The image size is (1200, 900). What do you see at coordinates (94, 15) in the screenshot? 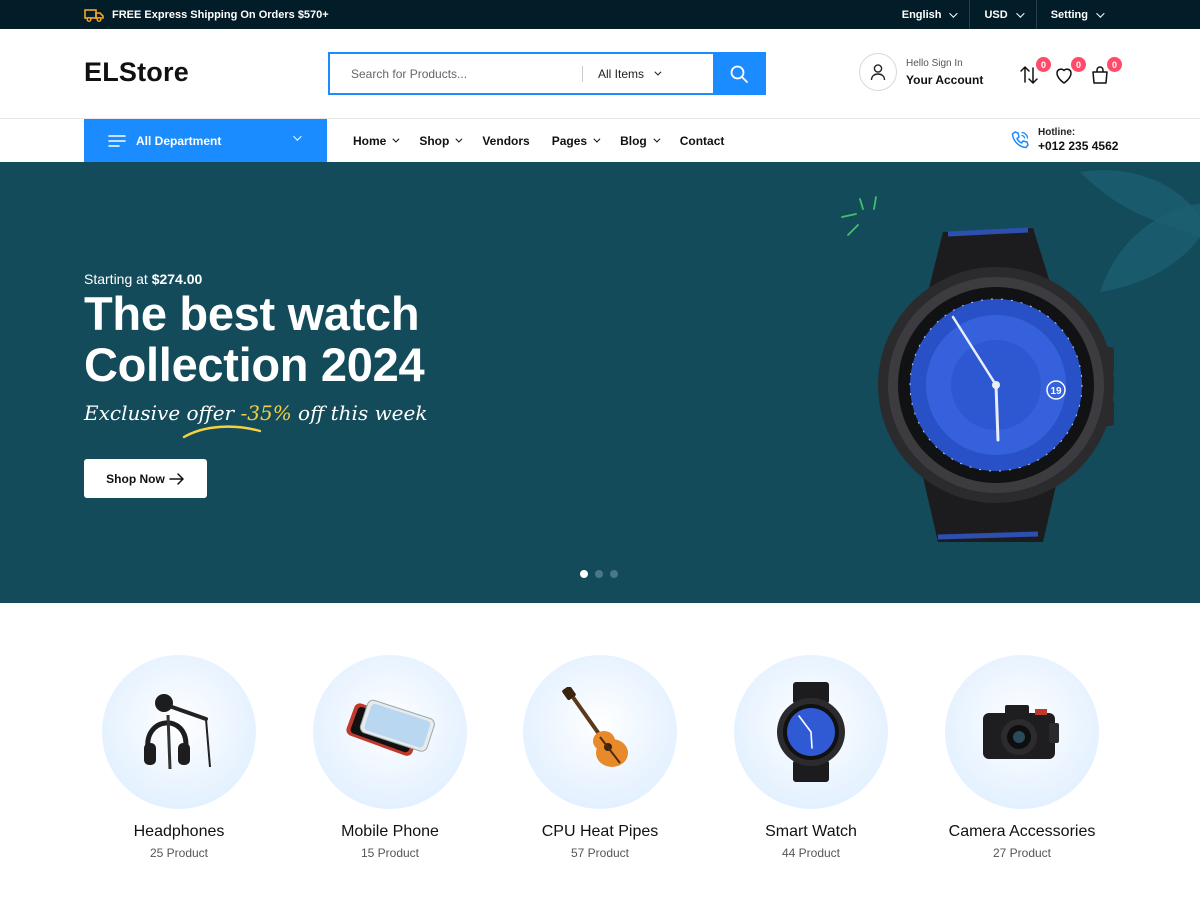
I see `truck-icon` at bounding box center [94, 15].